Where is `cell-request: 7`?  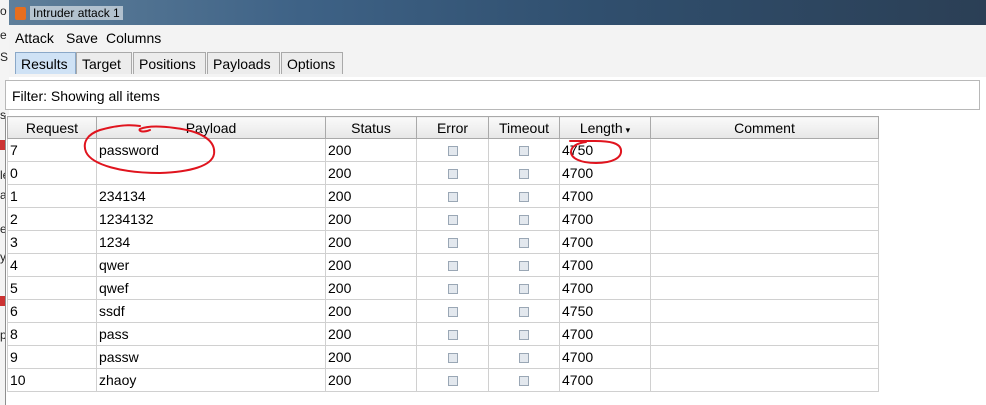
cell-request: 7 is located at coordinates (52, 150).